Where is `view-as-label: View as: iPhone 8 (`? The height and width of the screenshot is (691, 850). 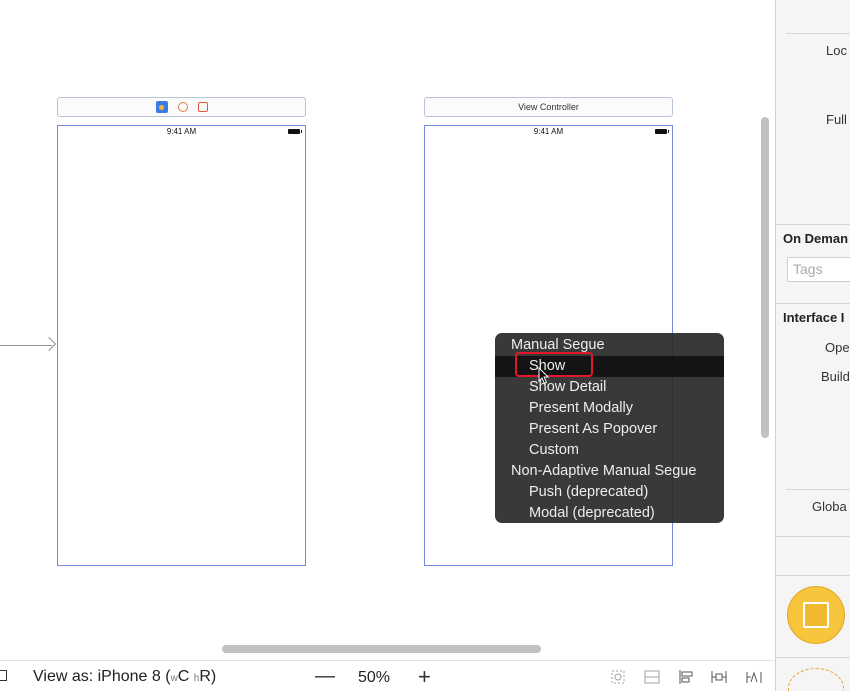
view-as-label: View as: iPhone 8 ( is located at coordinates (102, 676).